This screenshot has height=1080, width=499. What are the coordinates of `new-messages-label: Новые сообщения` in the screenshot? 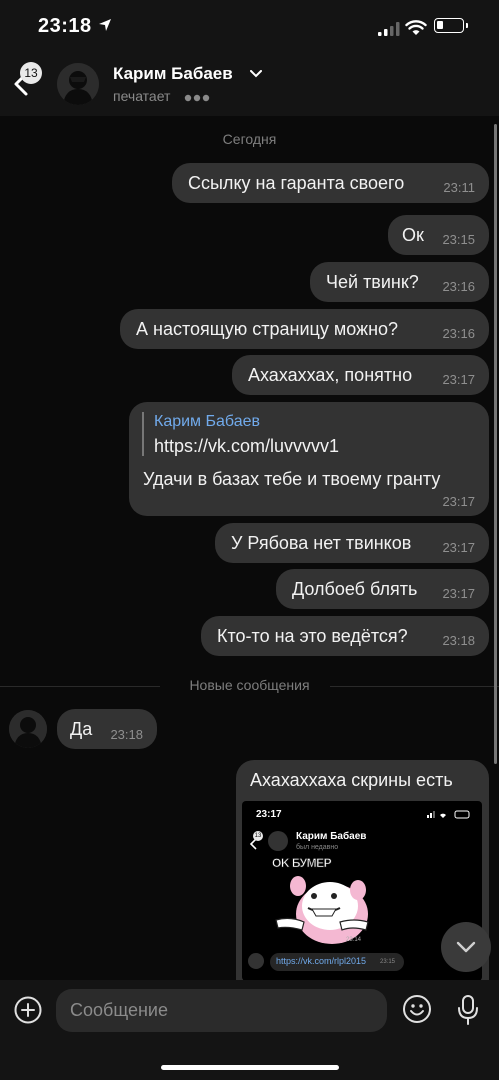 It's located at (249, 685).